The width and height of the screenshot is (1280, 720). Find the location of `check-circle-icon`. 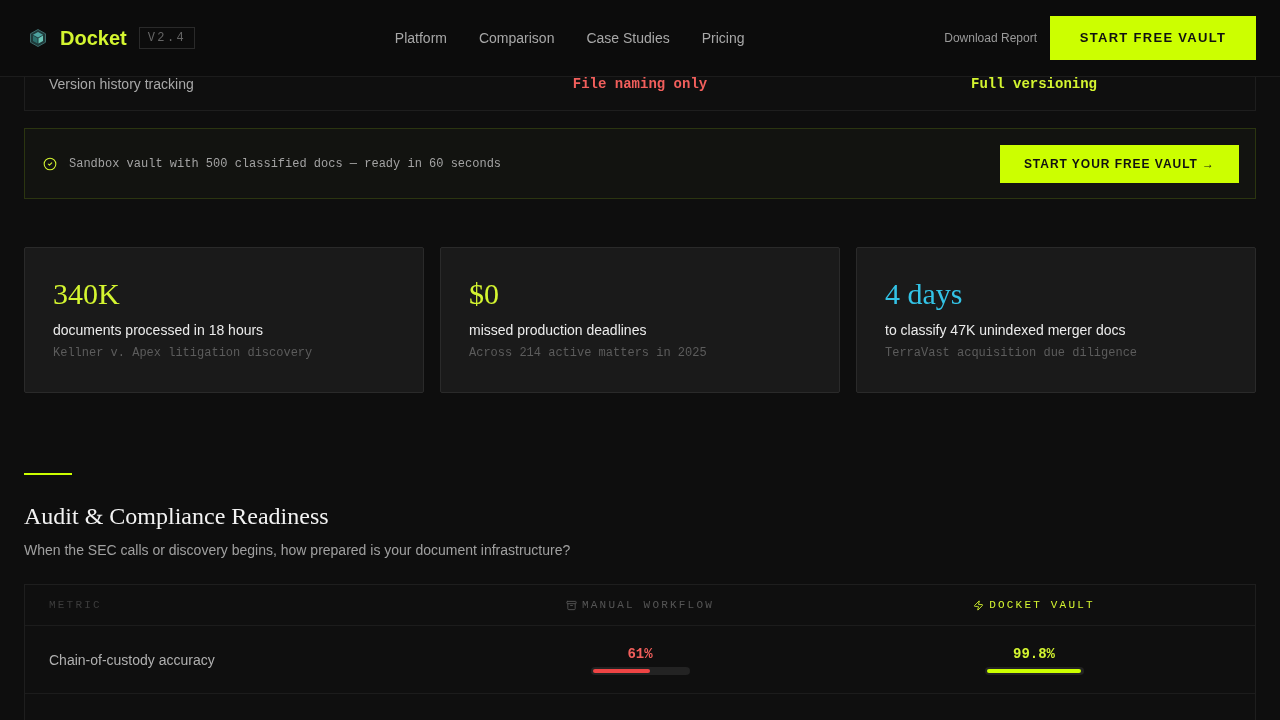

check-circle-icon is located at coordinates (50, 163).